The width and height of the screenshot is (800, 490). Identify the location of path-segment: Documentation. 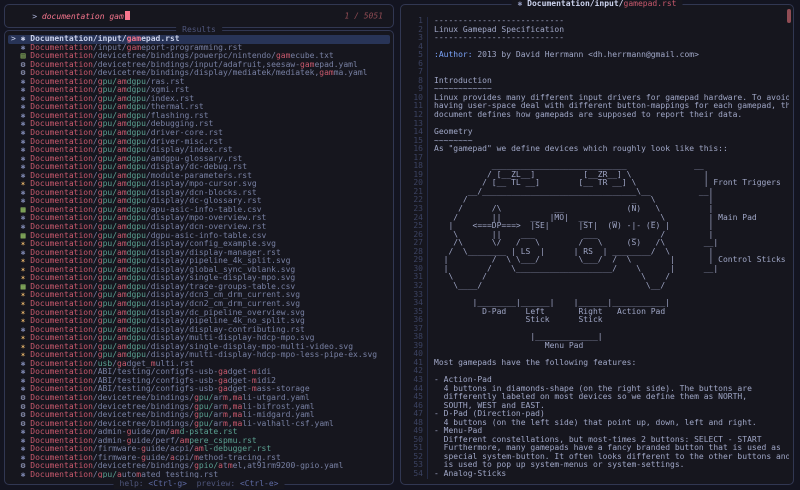
(61, 473).